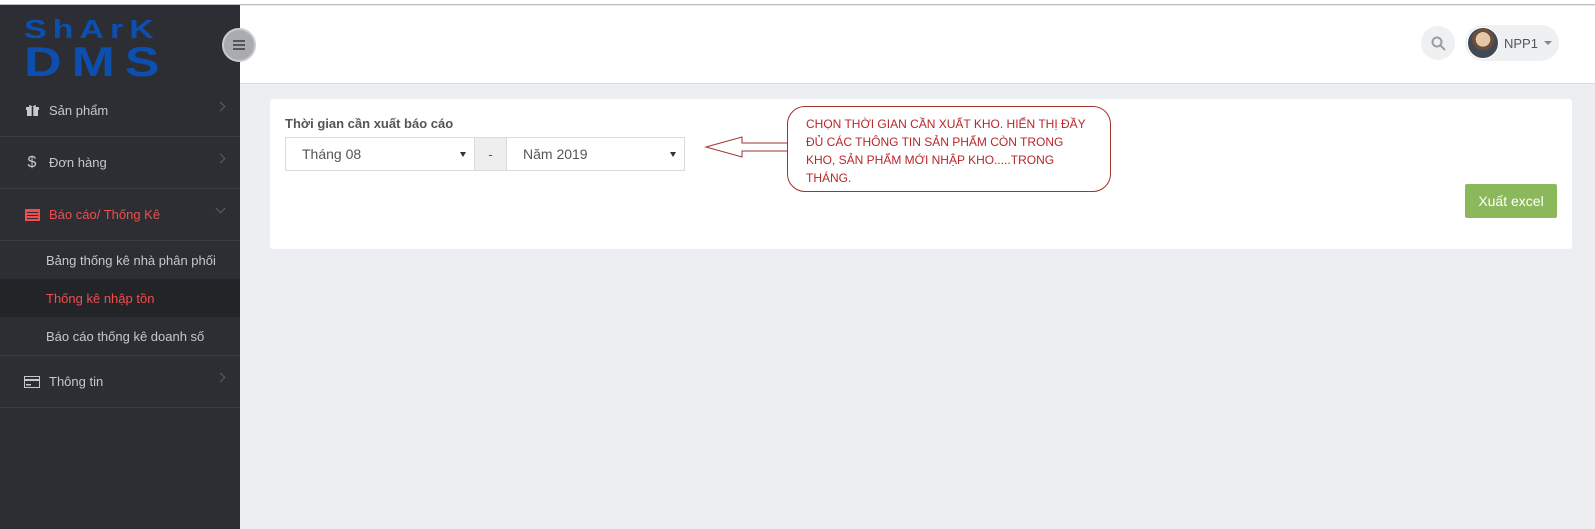 This screenshot has height=529, width=1595. Describe the element at coordinates (120, 336) in the screenshot. I see `submenu-item-bao-cao-doanh-so: Báo cáo thống kê doanh số` at that location.